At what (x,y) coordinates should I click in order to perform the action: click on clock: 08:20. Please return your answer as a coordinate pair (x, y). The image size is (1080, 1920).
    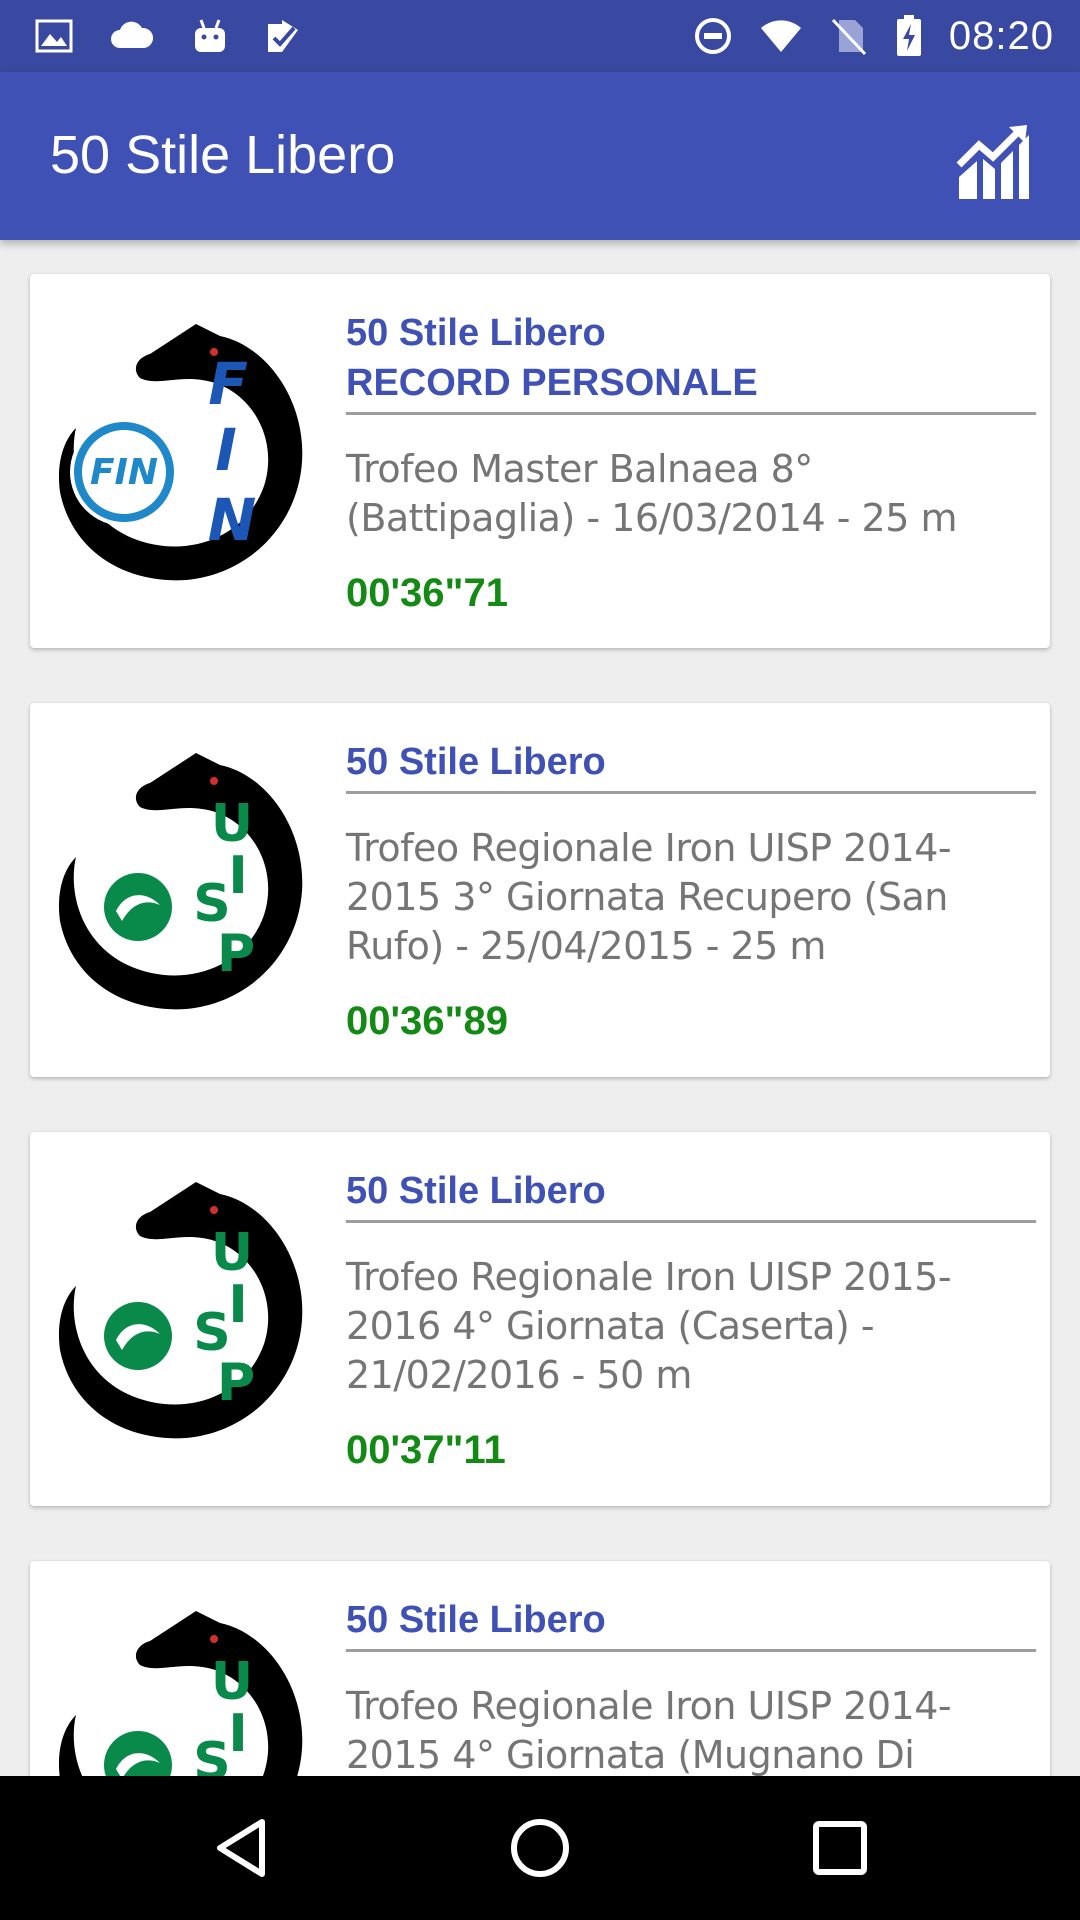
    Looking at the image, I should click on (1001, 35).